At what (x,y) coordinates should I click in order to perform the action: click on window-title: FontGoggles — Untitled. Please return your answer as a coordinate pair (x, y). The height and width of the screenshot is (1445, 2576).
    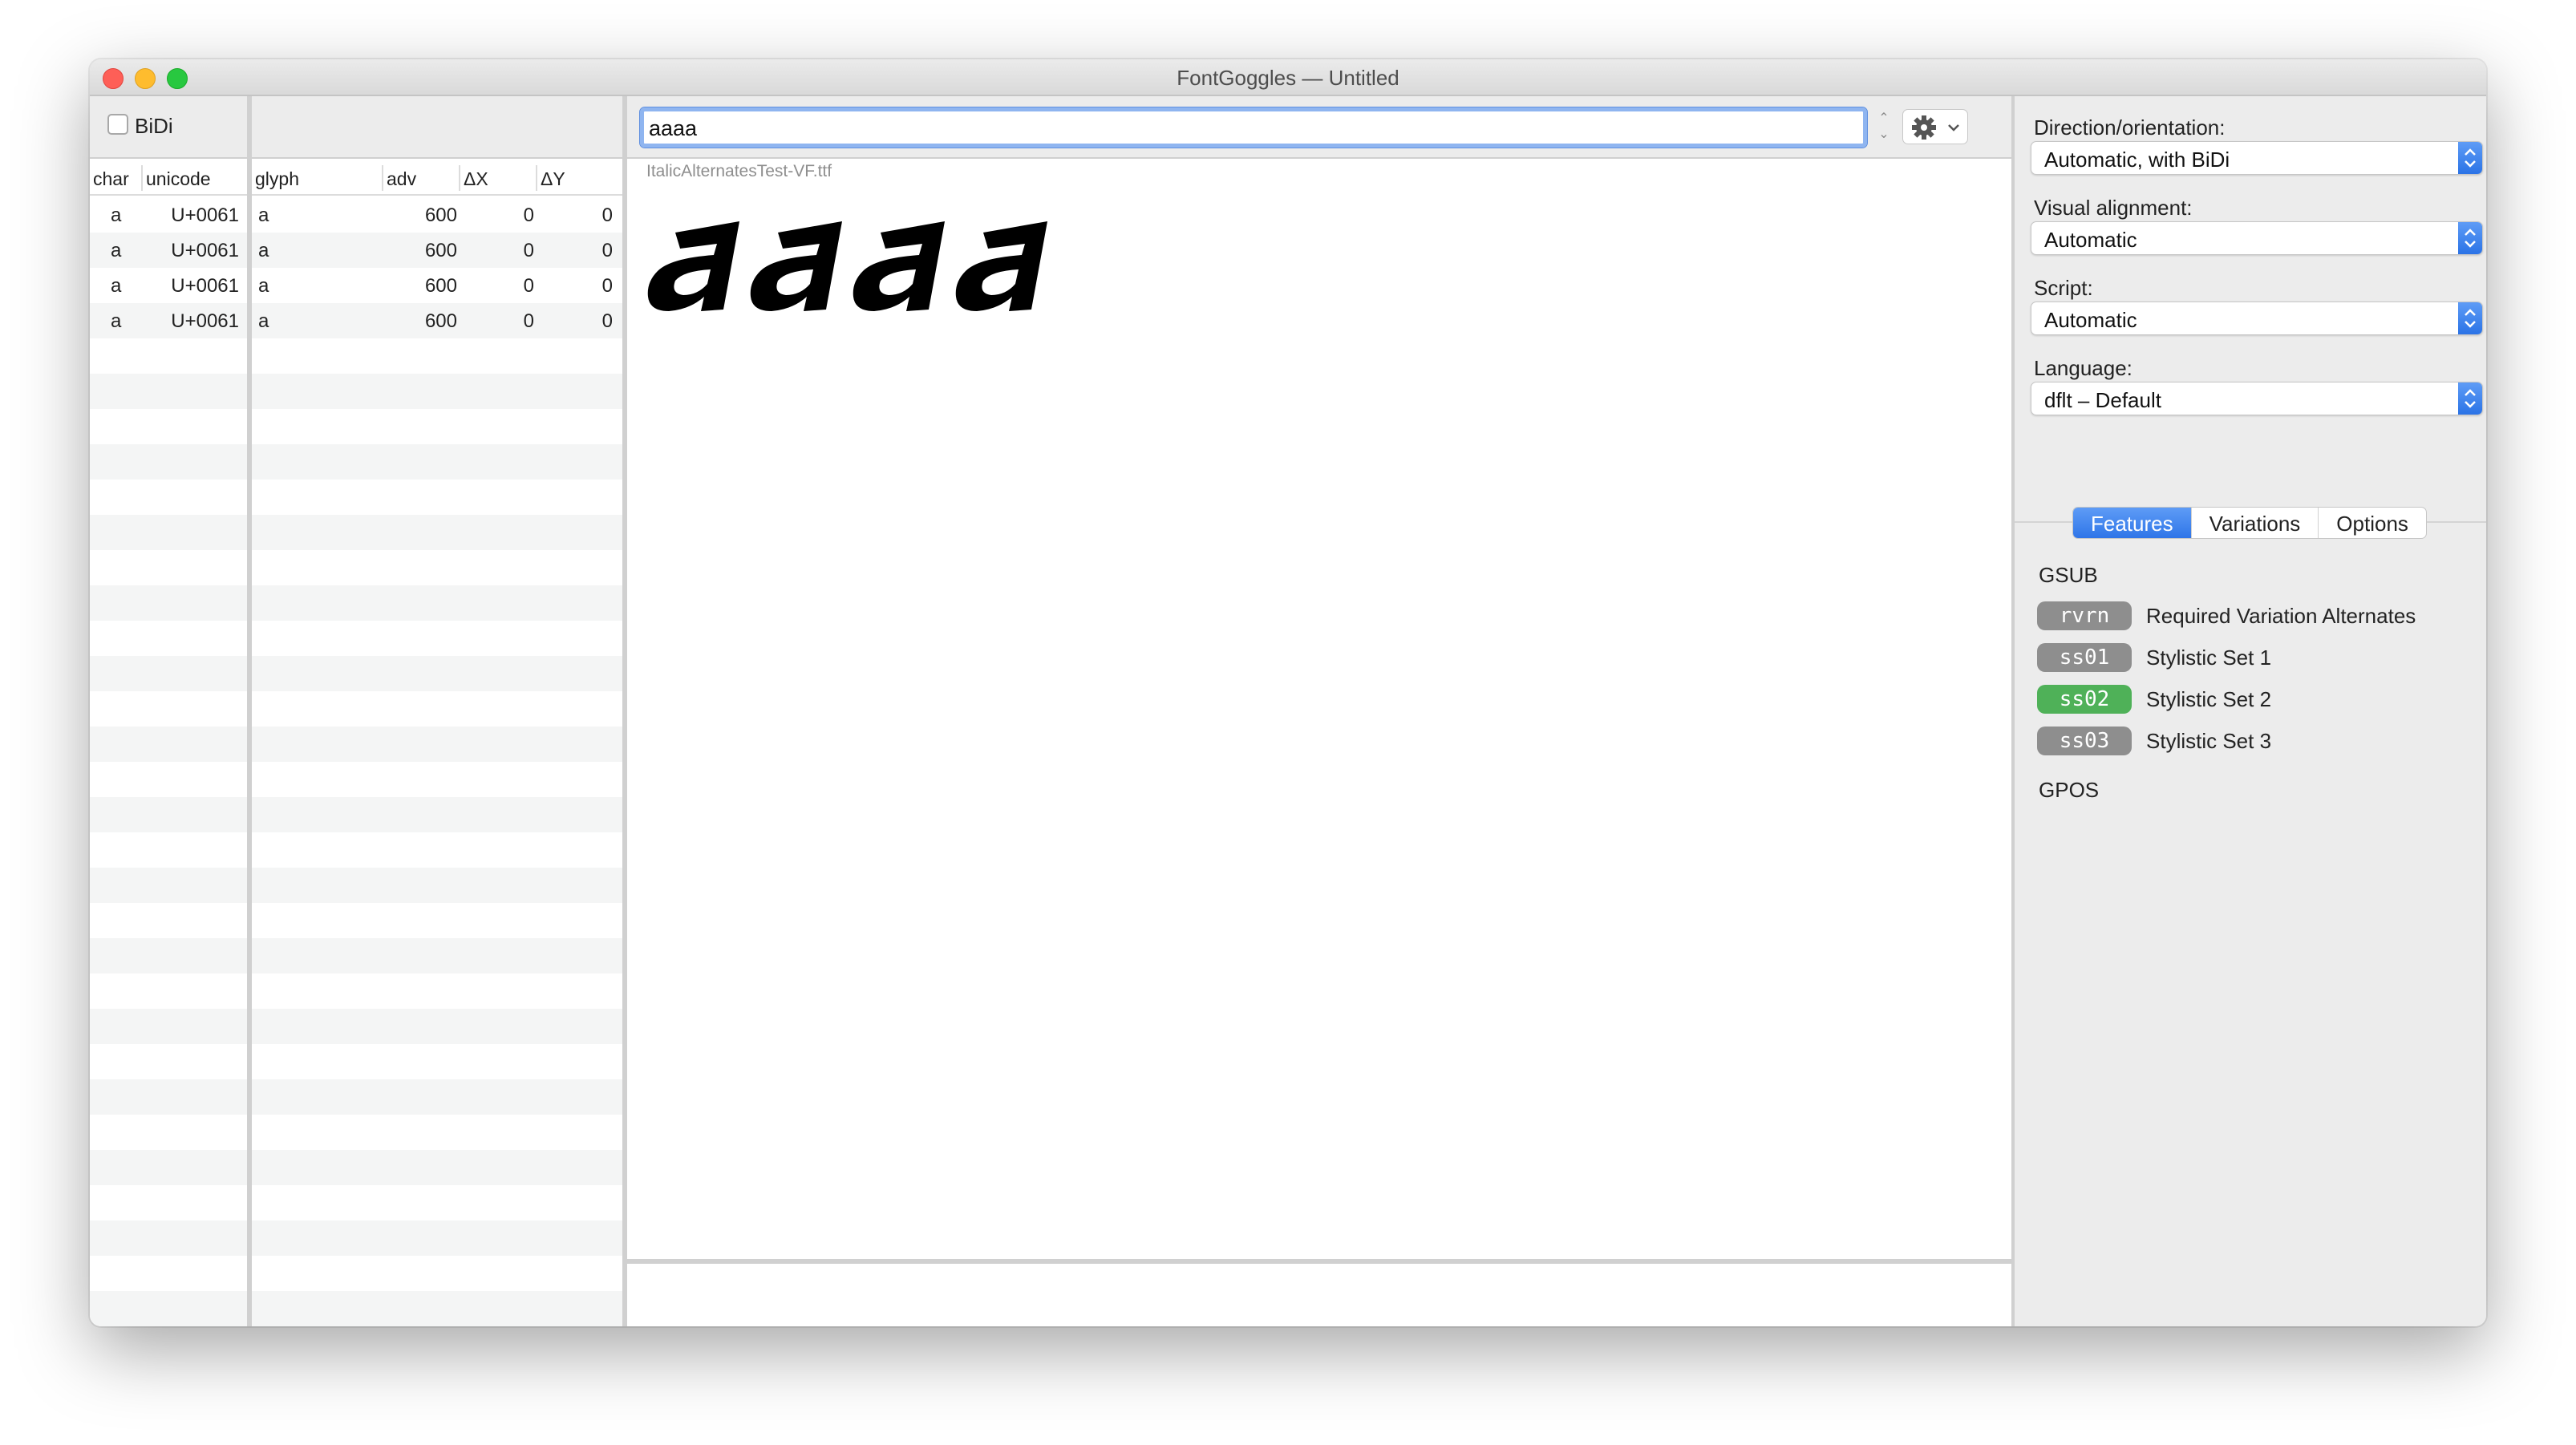
    Looking at the image, I should click on (1288, 78).